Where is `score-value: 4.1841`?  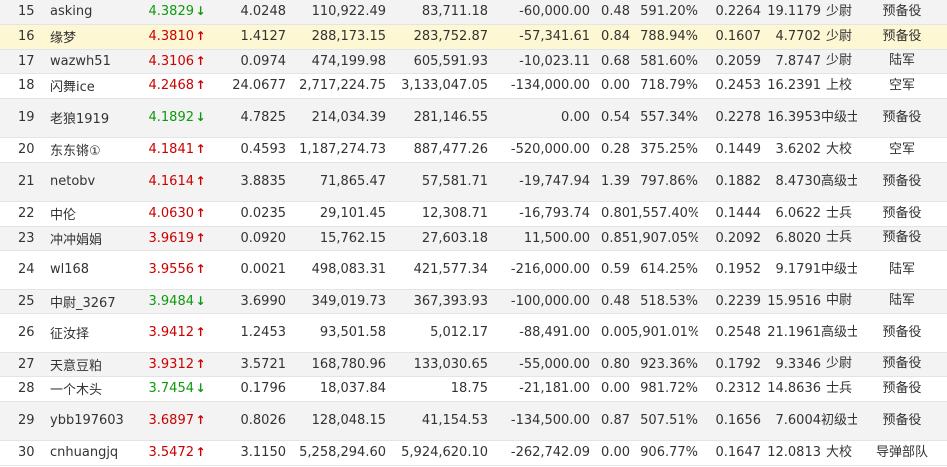
score-value: 4.1841 is located at coordinates (171, 149).